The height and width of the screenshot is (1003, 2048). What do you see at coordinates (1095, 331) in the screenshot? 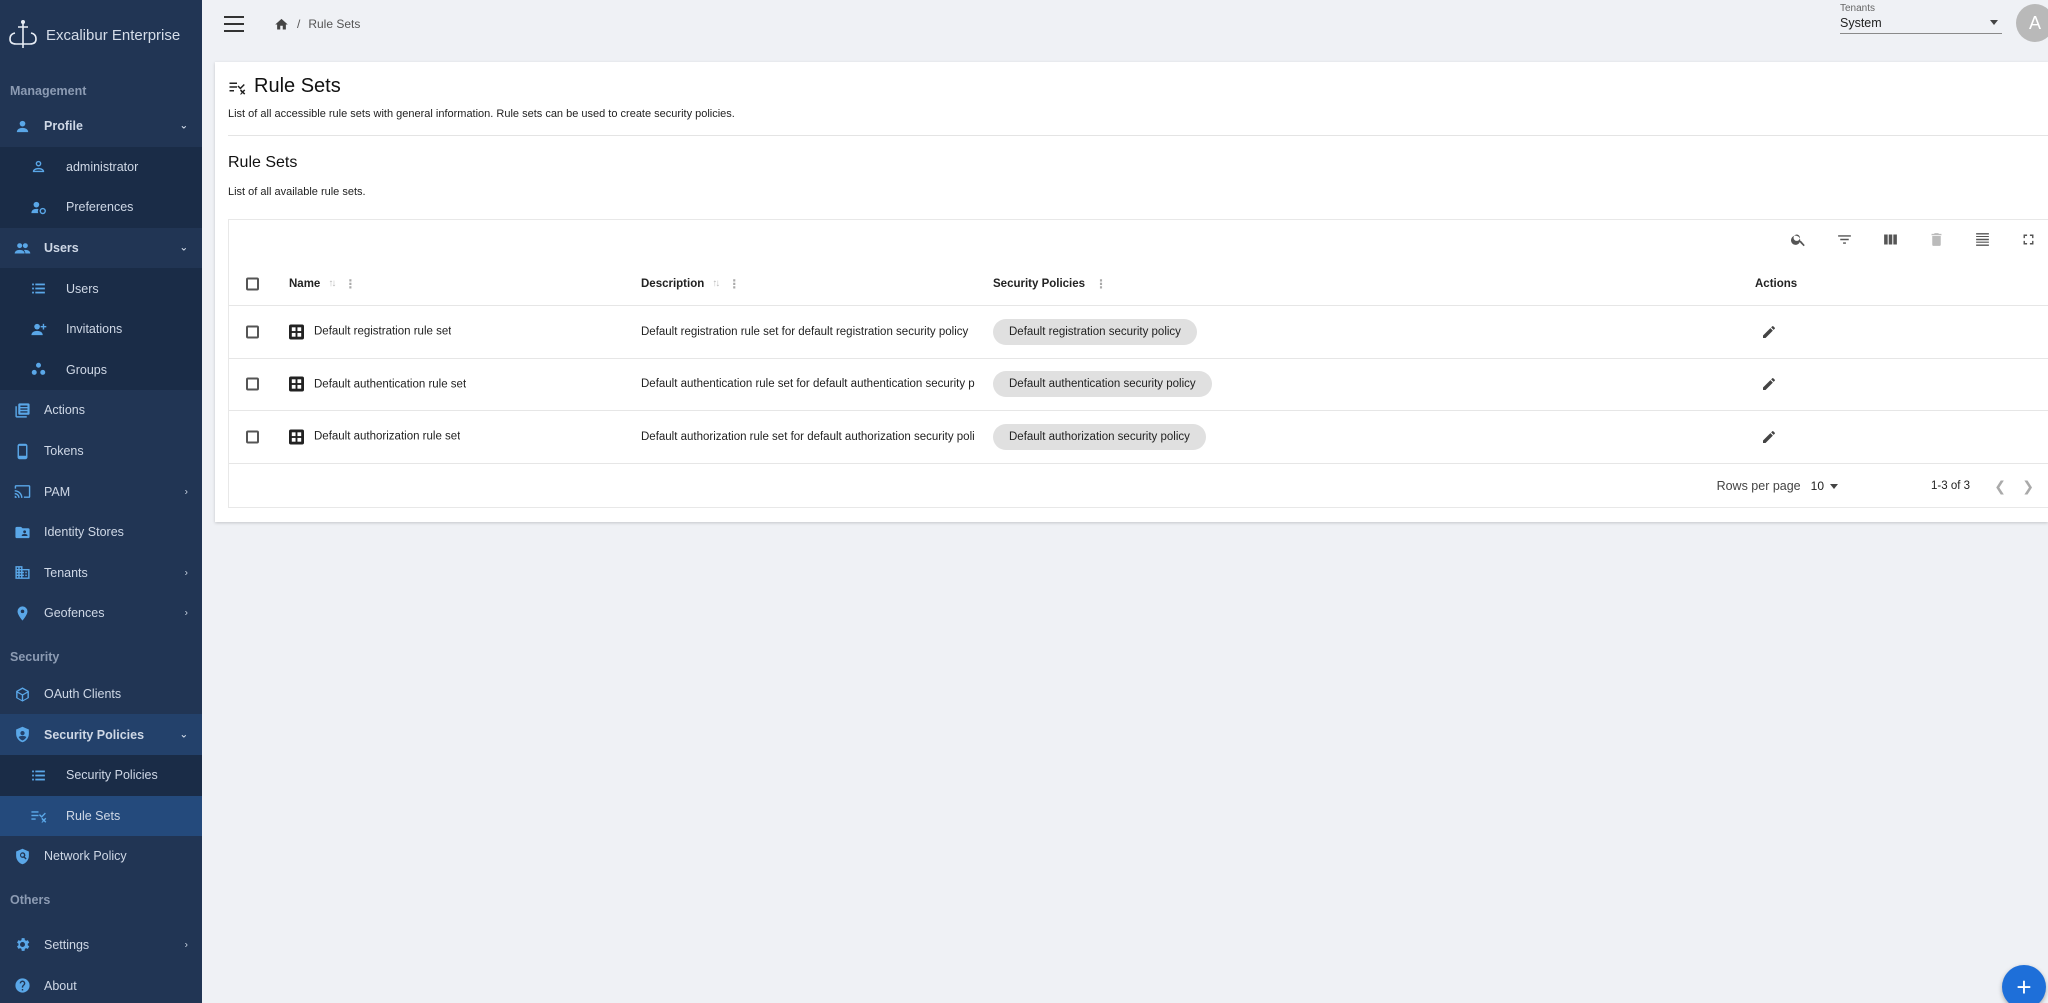
I see `security-policy-chip: Default registration security policy` at bounding box center [1095, 331].